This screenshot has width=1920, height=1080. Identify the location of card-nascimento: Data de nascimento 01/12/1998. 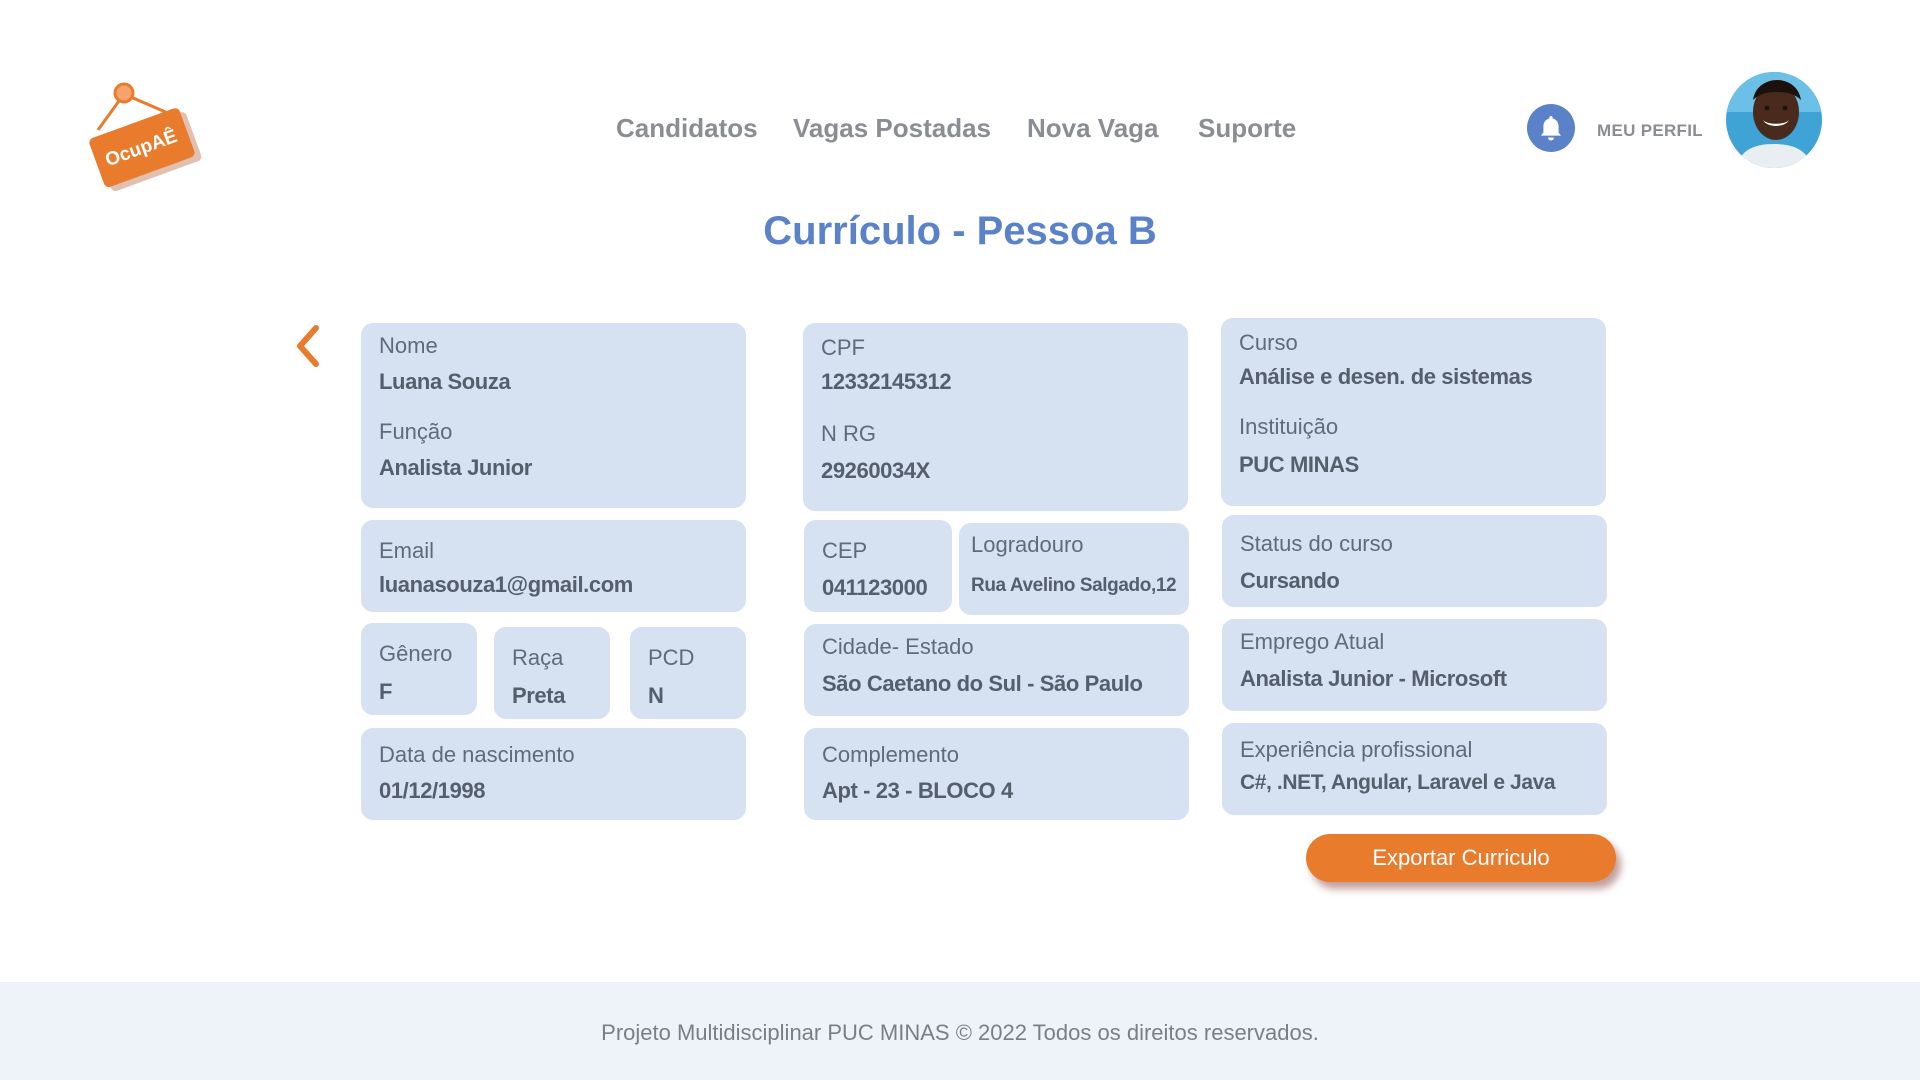
(553, 774).